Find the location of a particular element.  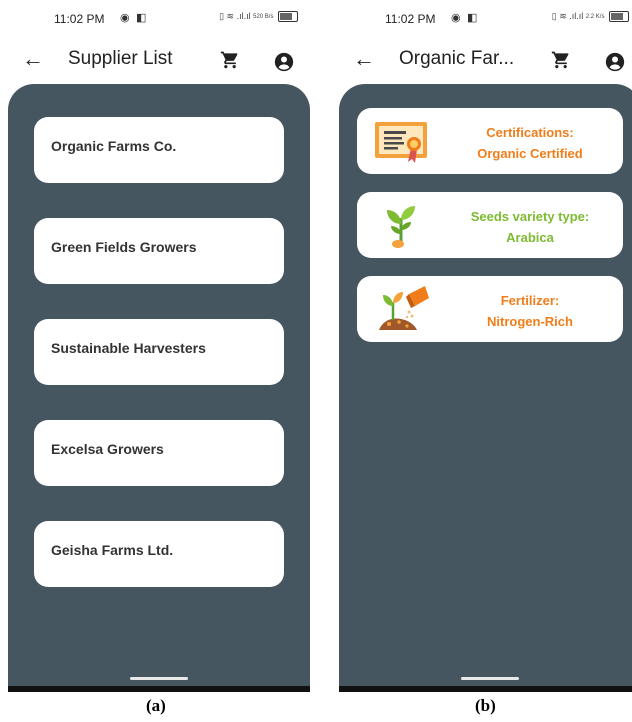

supplier-card: Excelsa Growers is located at coordinates (159, 453).